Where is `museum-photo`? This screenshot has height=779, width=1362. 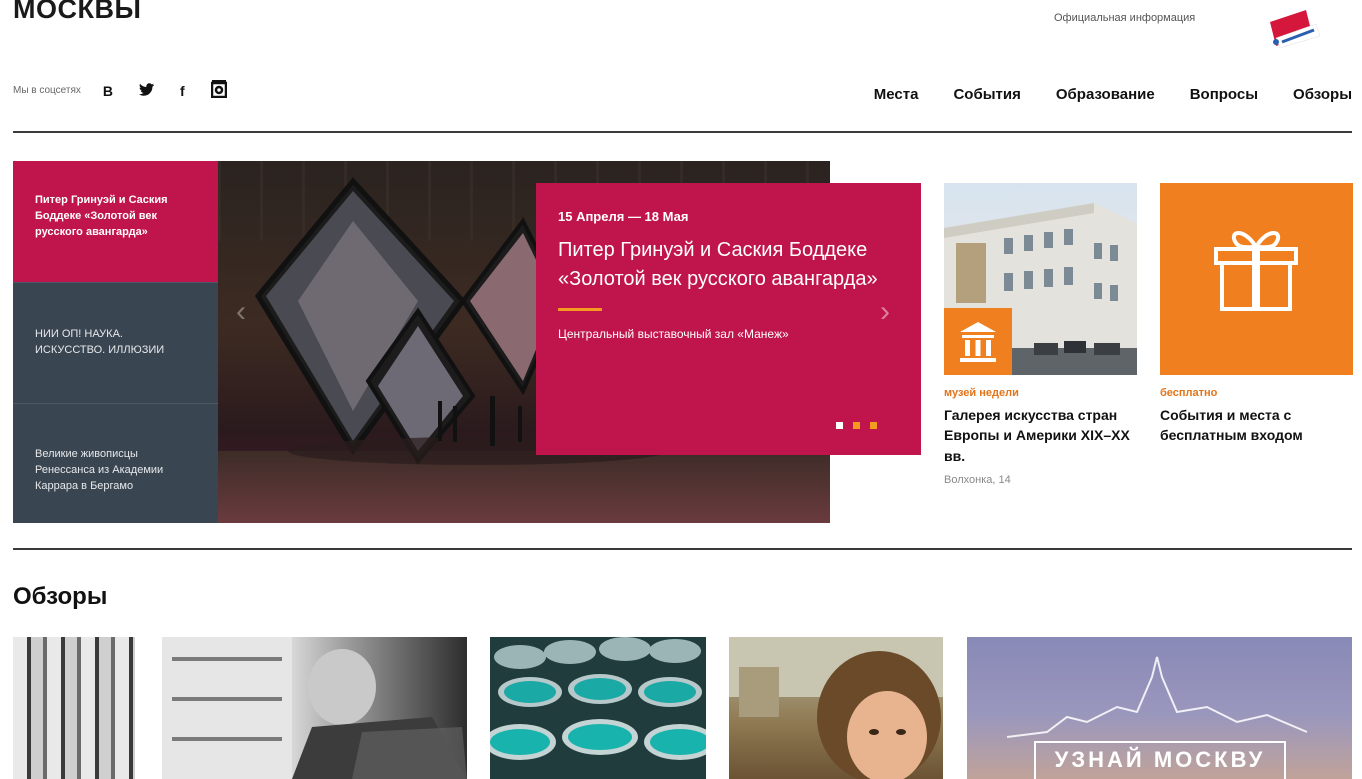
museum-photo is located at coordinates (1040, 279).